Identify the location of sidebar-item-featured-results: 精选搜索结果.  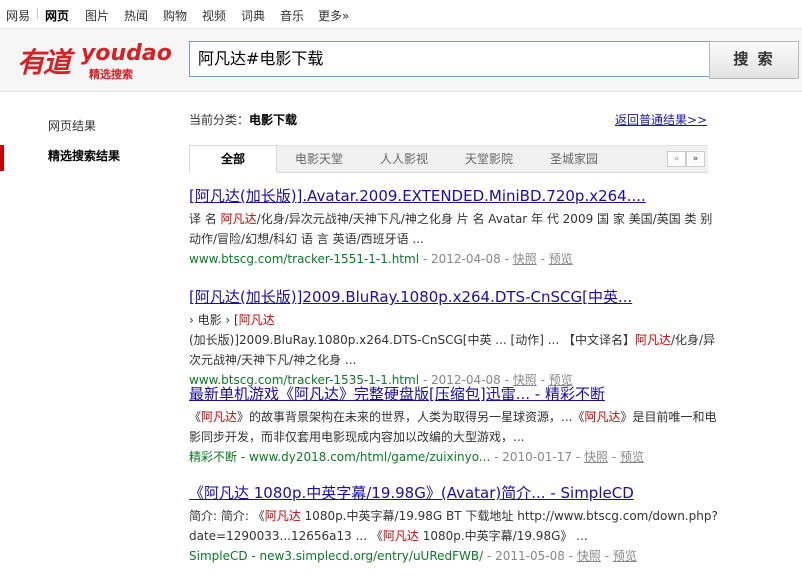
(85, 161).